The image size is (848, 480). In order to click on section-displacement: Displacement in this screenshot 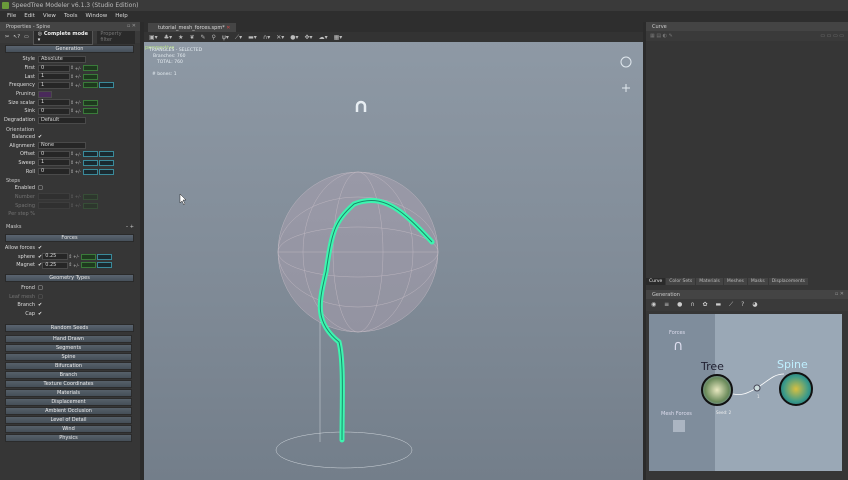, I will do `click(68, 401)`.